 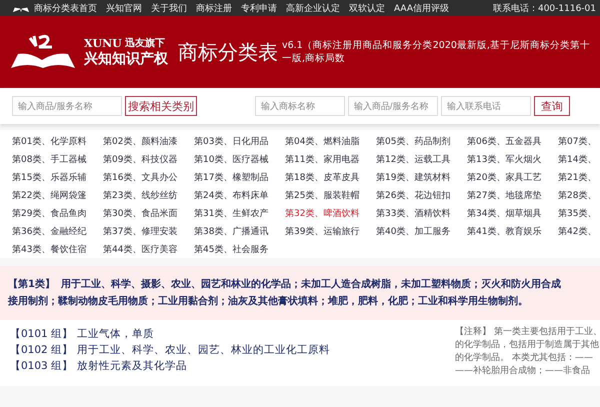 What do you see at coordinates (42, 350) in the screenshot?
I see `group-code: 【0102 组】` at bounding box center [42, 350].